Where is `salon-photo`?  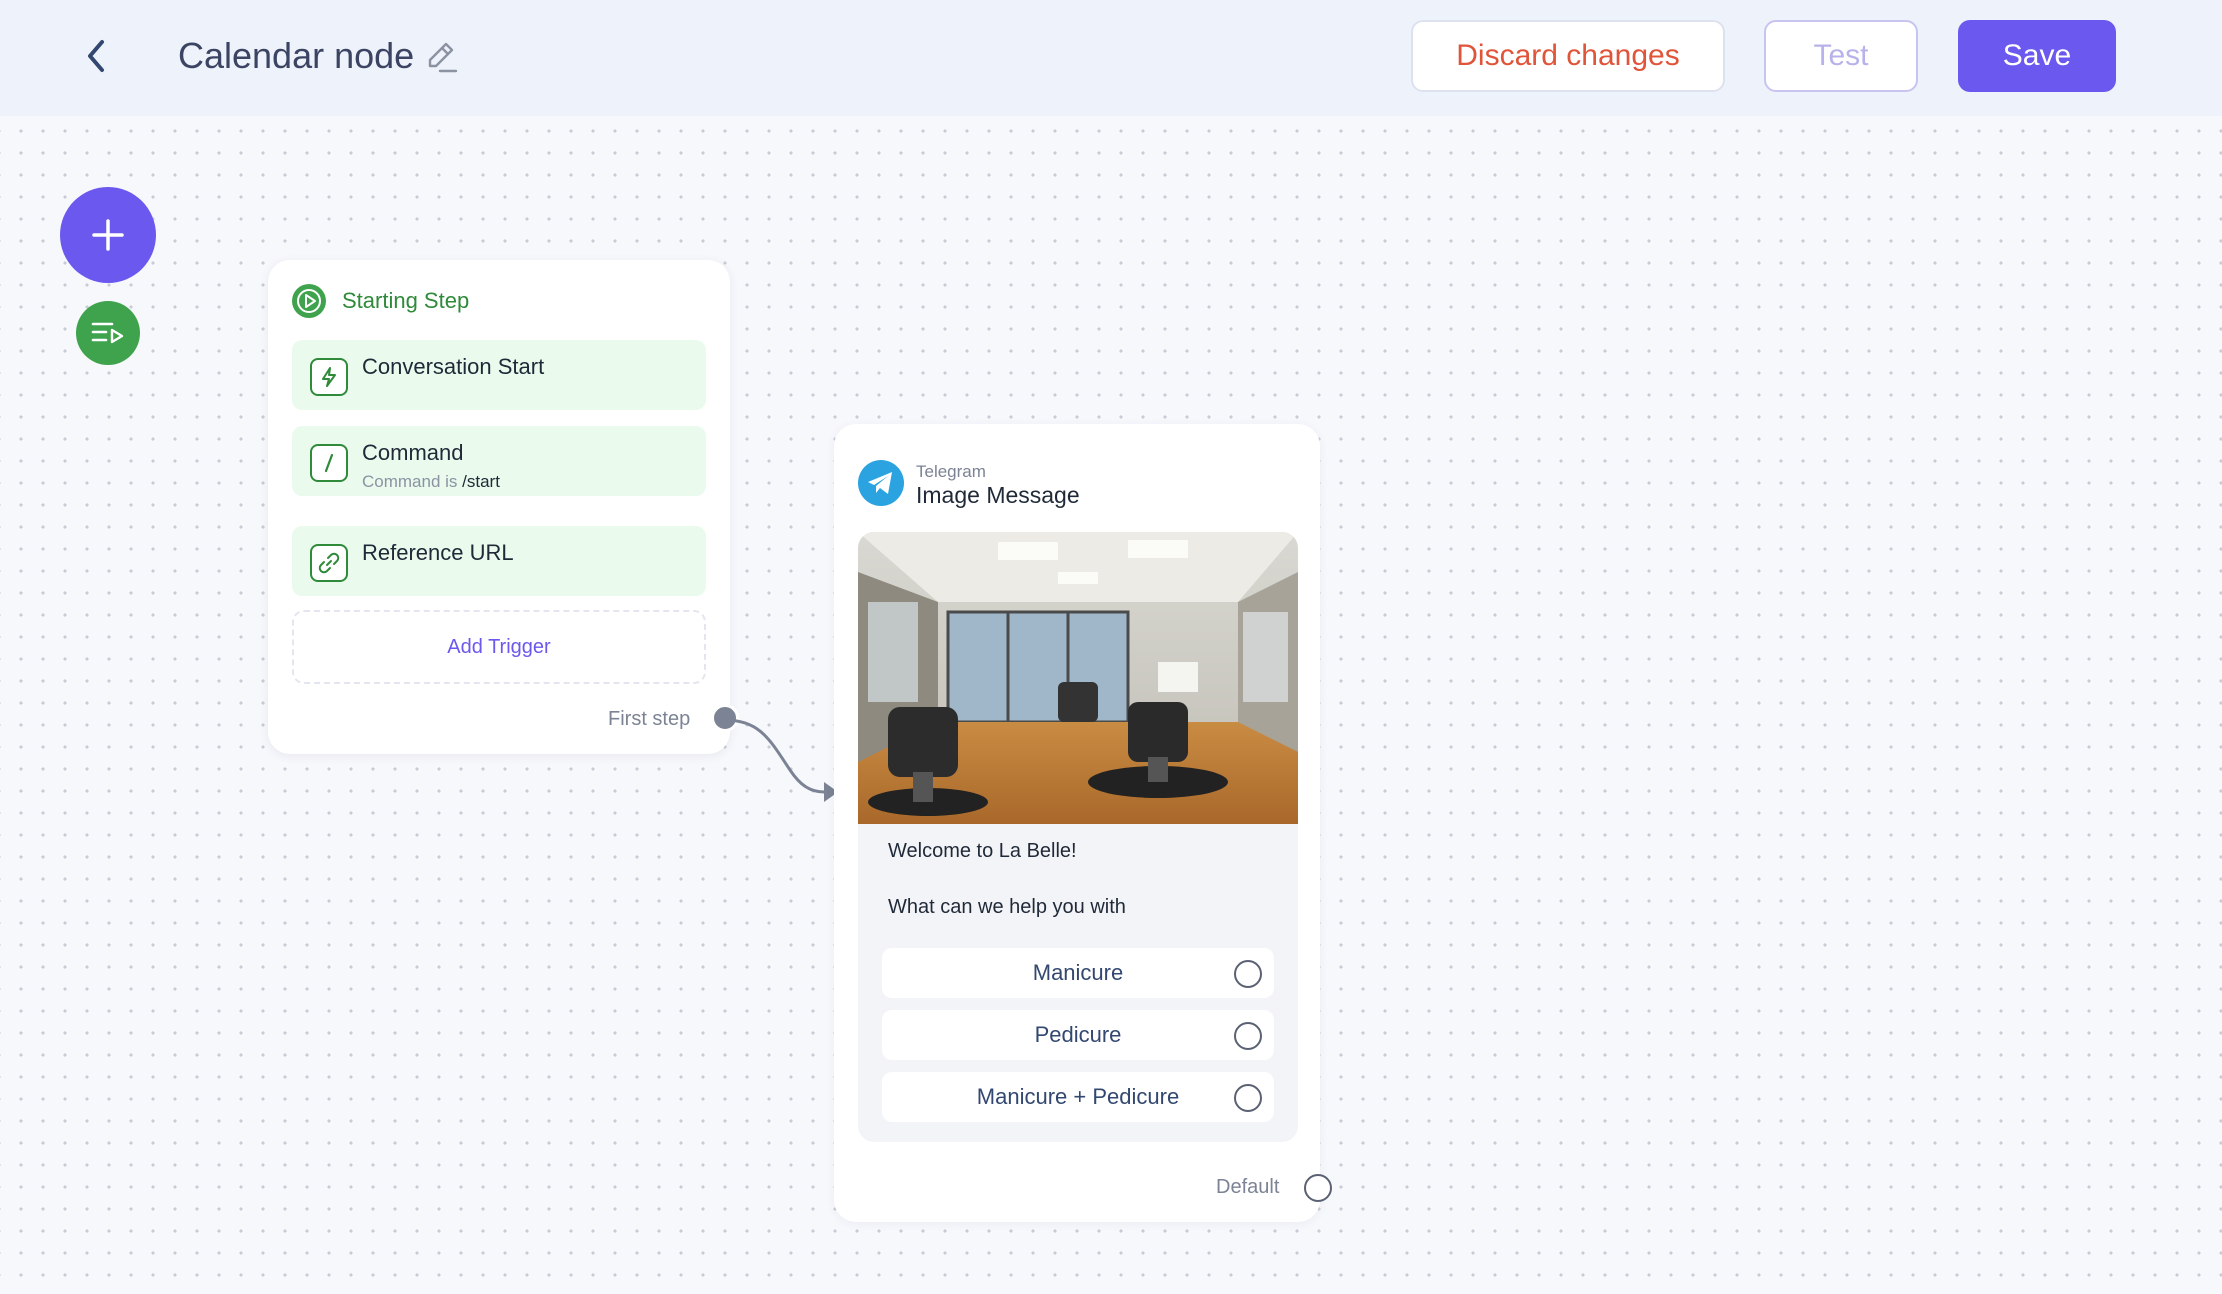 salon-photo is located at coordinates (1078, 678).